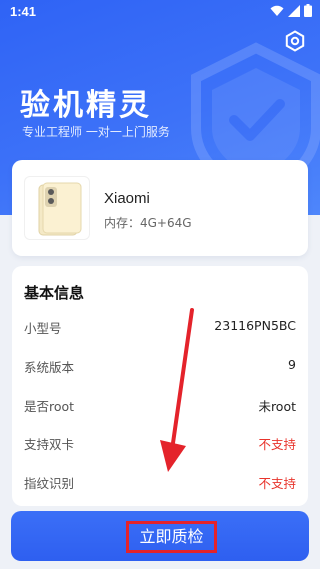 The width and height of the screenshot is (320, 569). I want to click on status-time: 1:41, so click(23, 11).